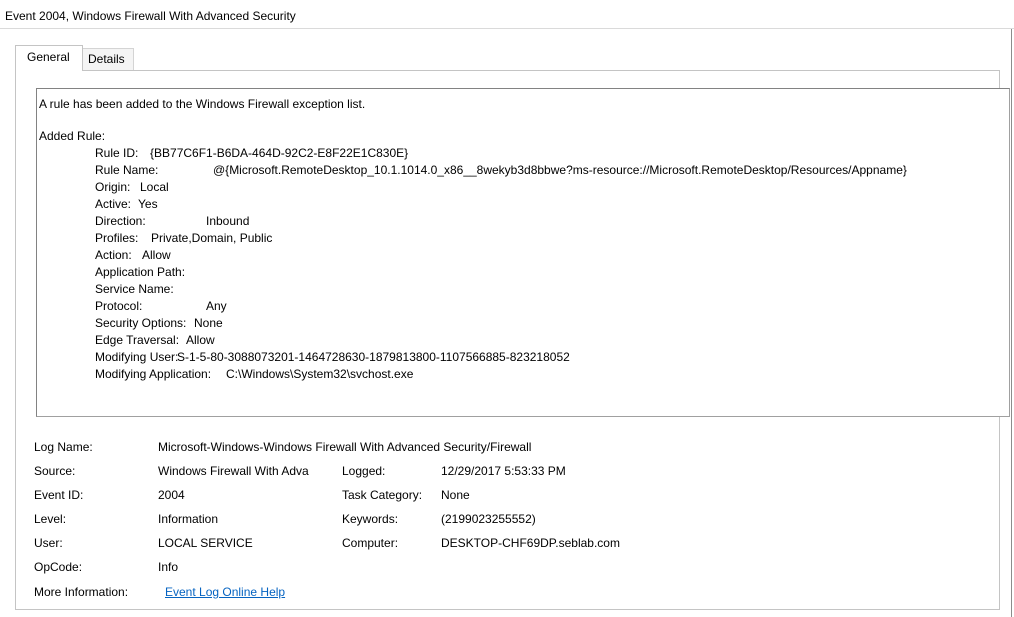  What do you see at coordinates (113, 187) in the screenshot?
I see `origin-label: Origin:` at bounding box center [113, 187].